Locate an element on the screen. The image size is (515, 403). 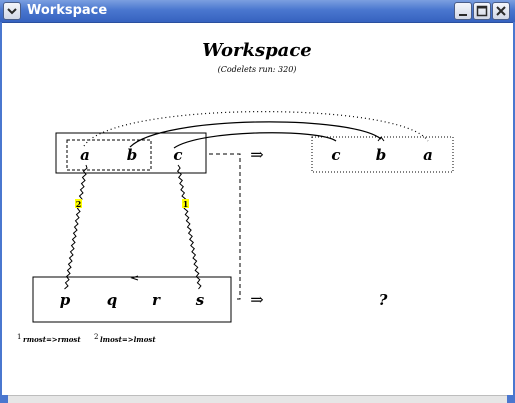
initial-letter-a: a is located at coordinates (85, 155).